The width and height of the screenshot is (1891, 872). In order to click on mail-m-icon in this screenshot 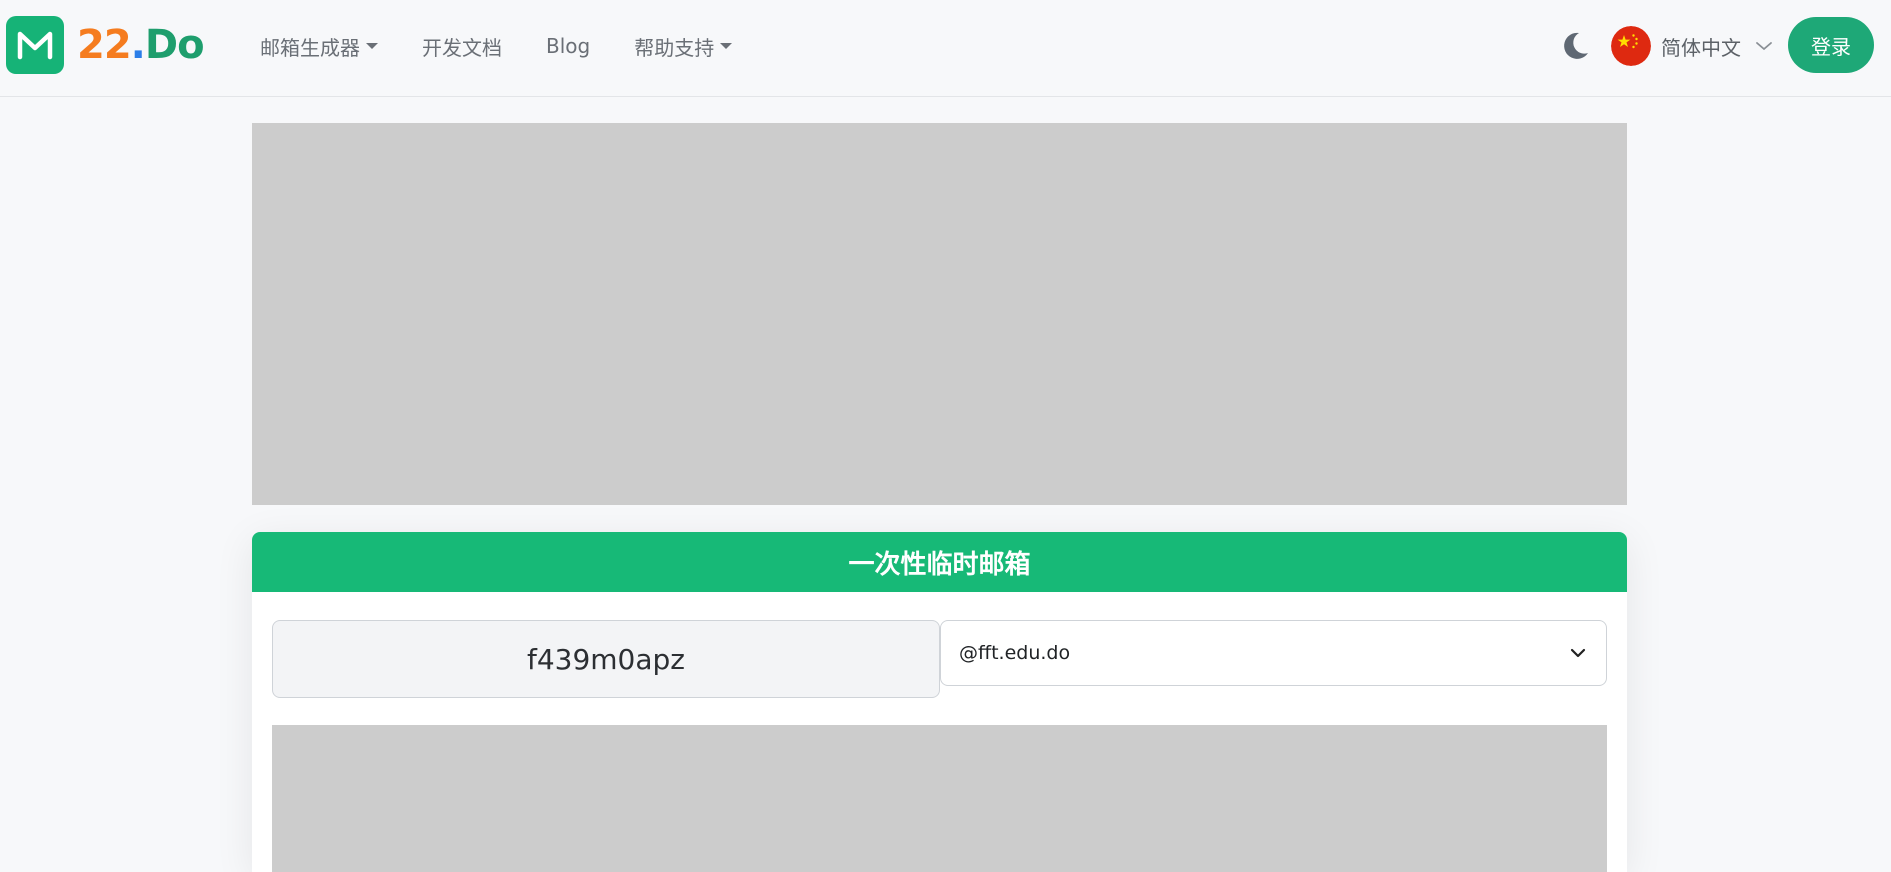, I will do `click(35, 45)`.